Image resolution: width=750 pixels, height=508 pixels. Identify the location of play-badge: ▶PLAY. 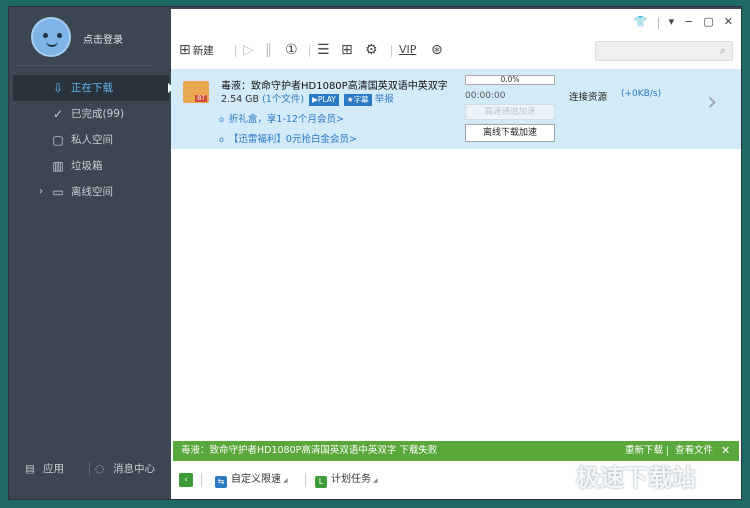
(324, 100).